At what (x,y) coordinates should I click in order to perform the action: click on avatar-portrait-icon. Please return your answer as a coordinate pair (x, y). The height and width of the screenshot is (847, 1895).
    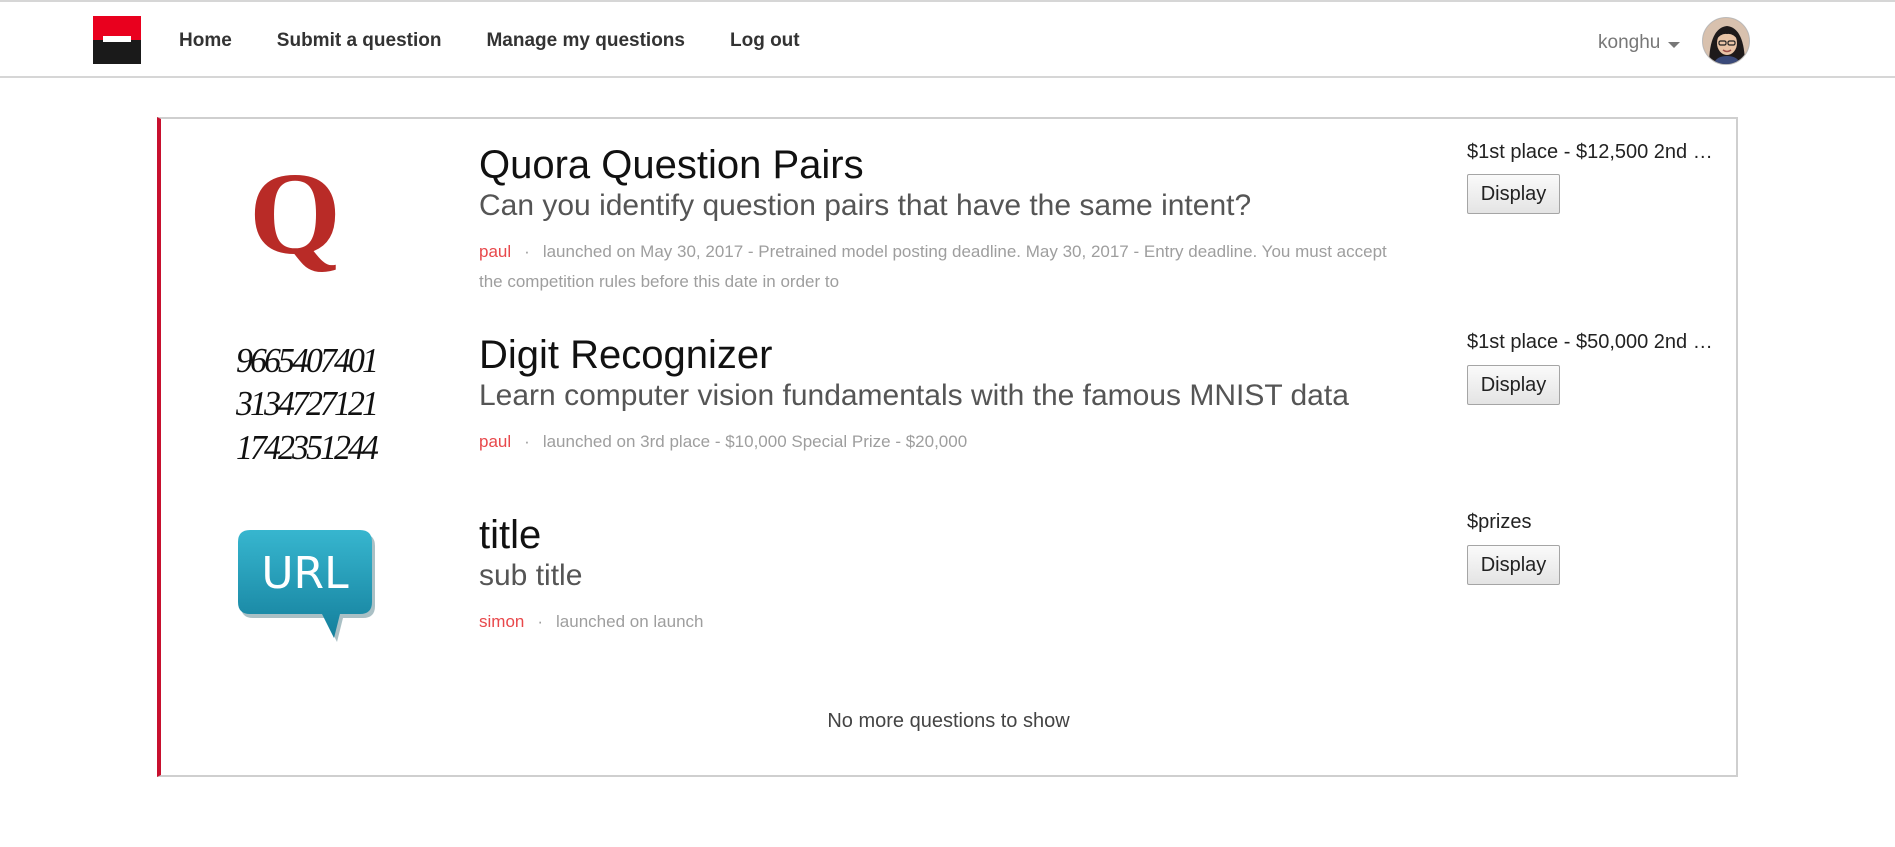
    Looking at the image, I should click on (1726, 41).